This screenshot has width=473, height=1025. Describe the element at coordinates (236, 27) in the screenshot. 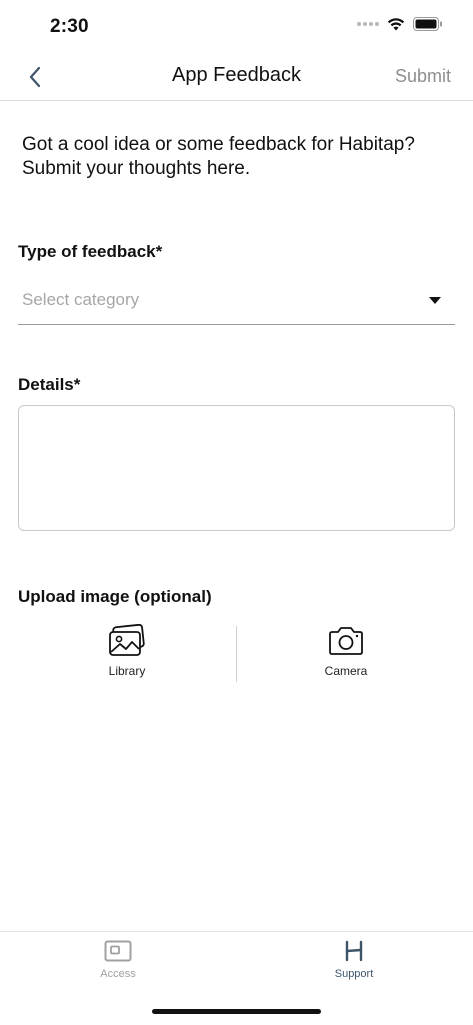

I see `status-bar: 2:30` at that location.